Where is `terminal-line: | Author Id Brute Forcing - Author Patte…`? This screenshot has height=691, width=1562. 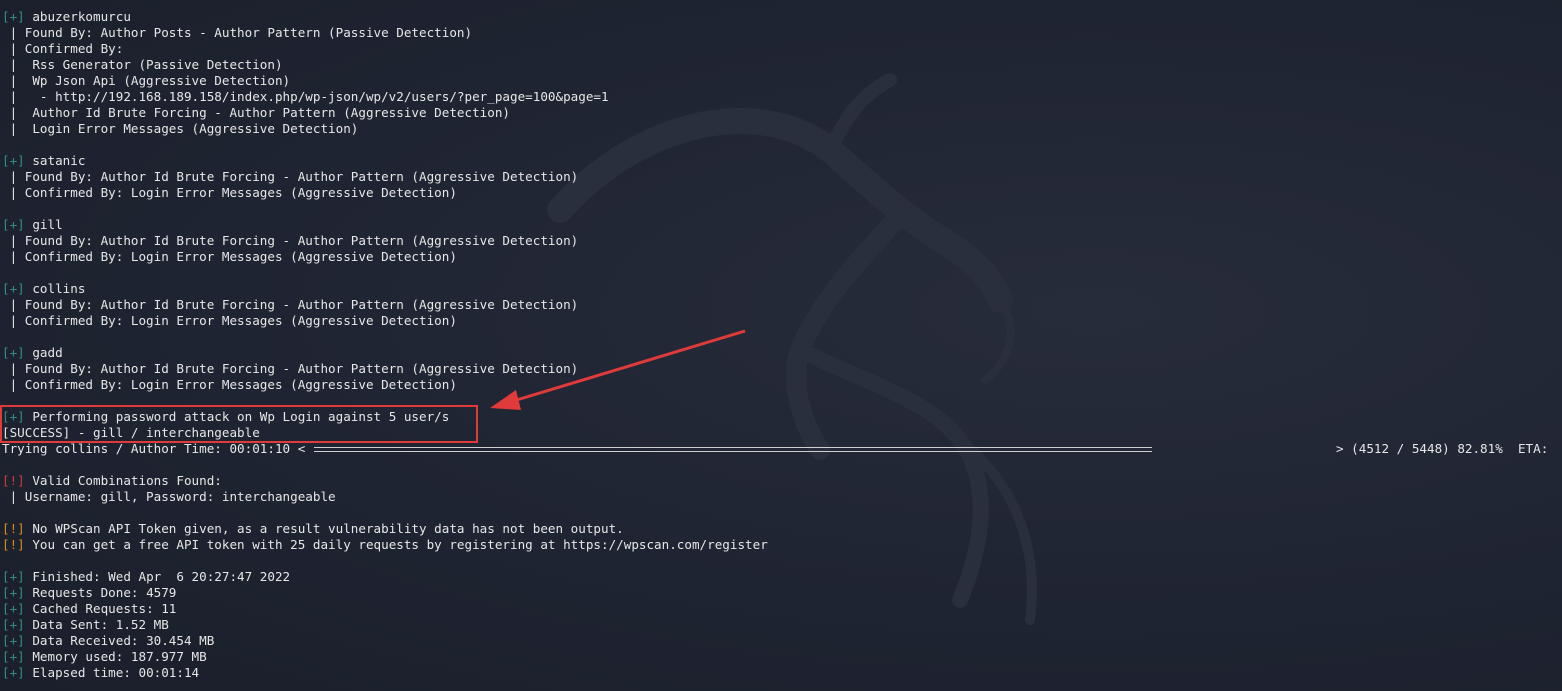 terminal-line: | Author Id Brute Forcing - Author Patte… is located at coordinates (385, 113).